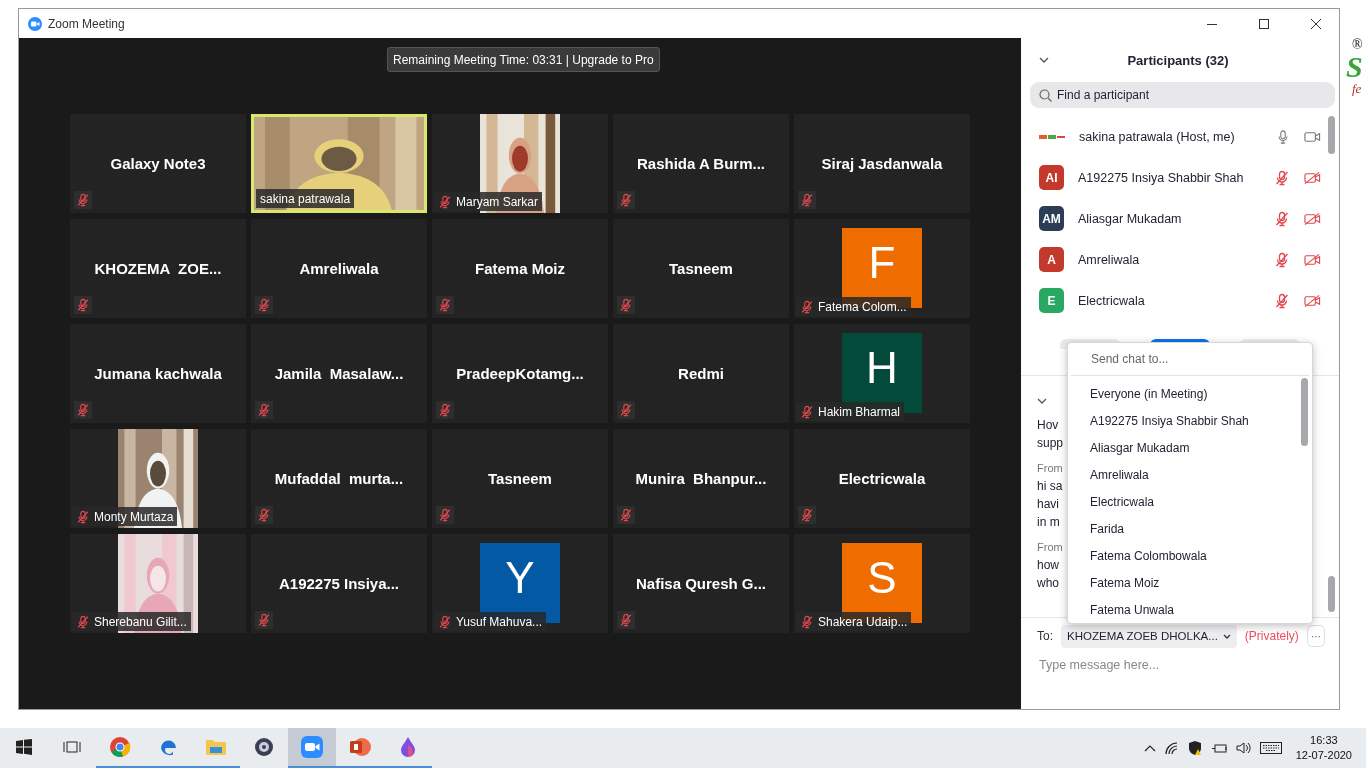 The width and height of the screenshot is (1366, 768). Describe the element at coordinates (1323, 748) in the screenshot. I see `clock: 16:33 12-07-2020` at that location.